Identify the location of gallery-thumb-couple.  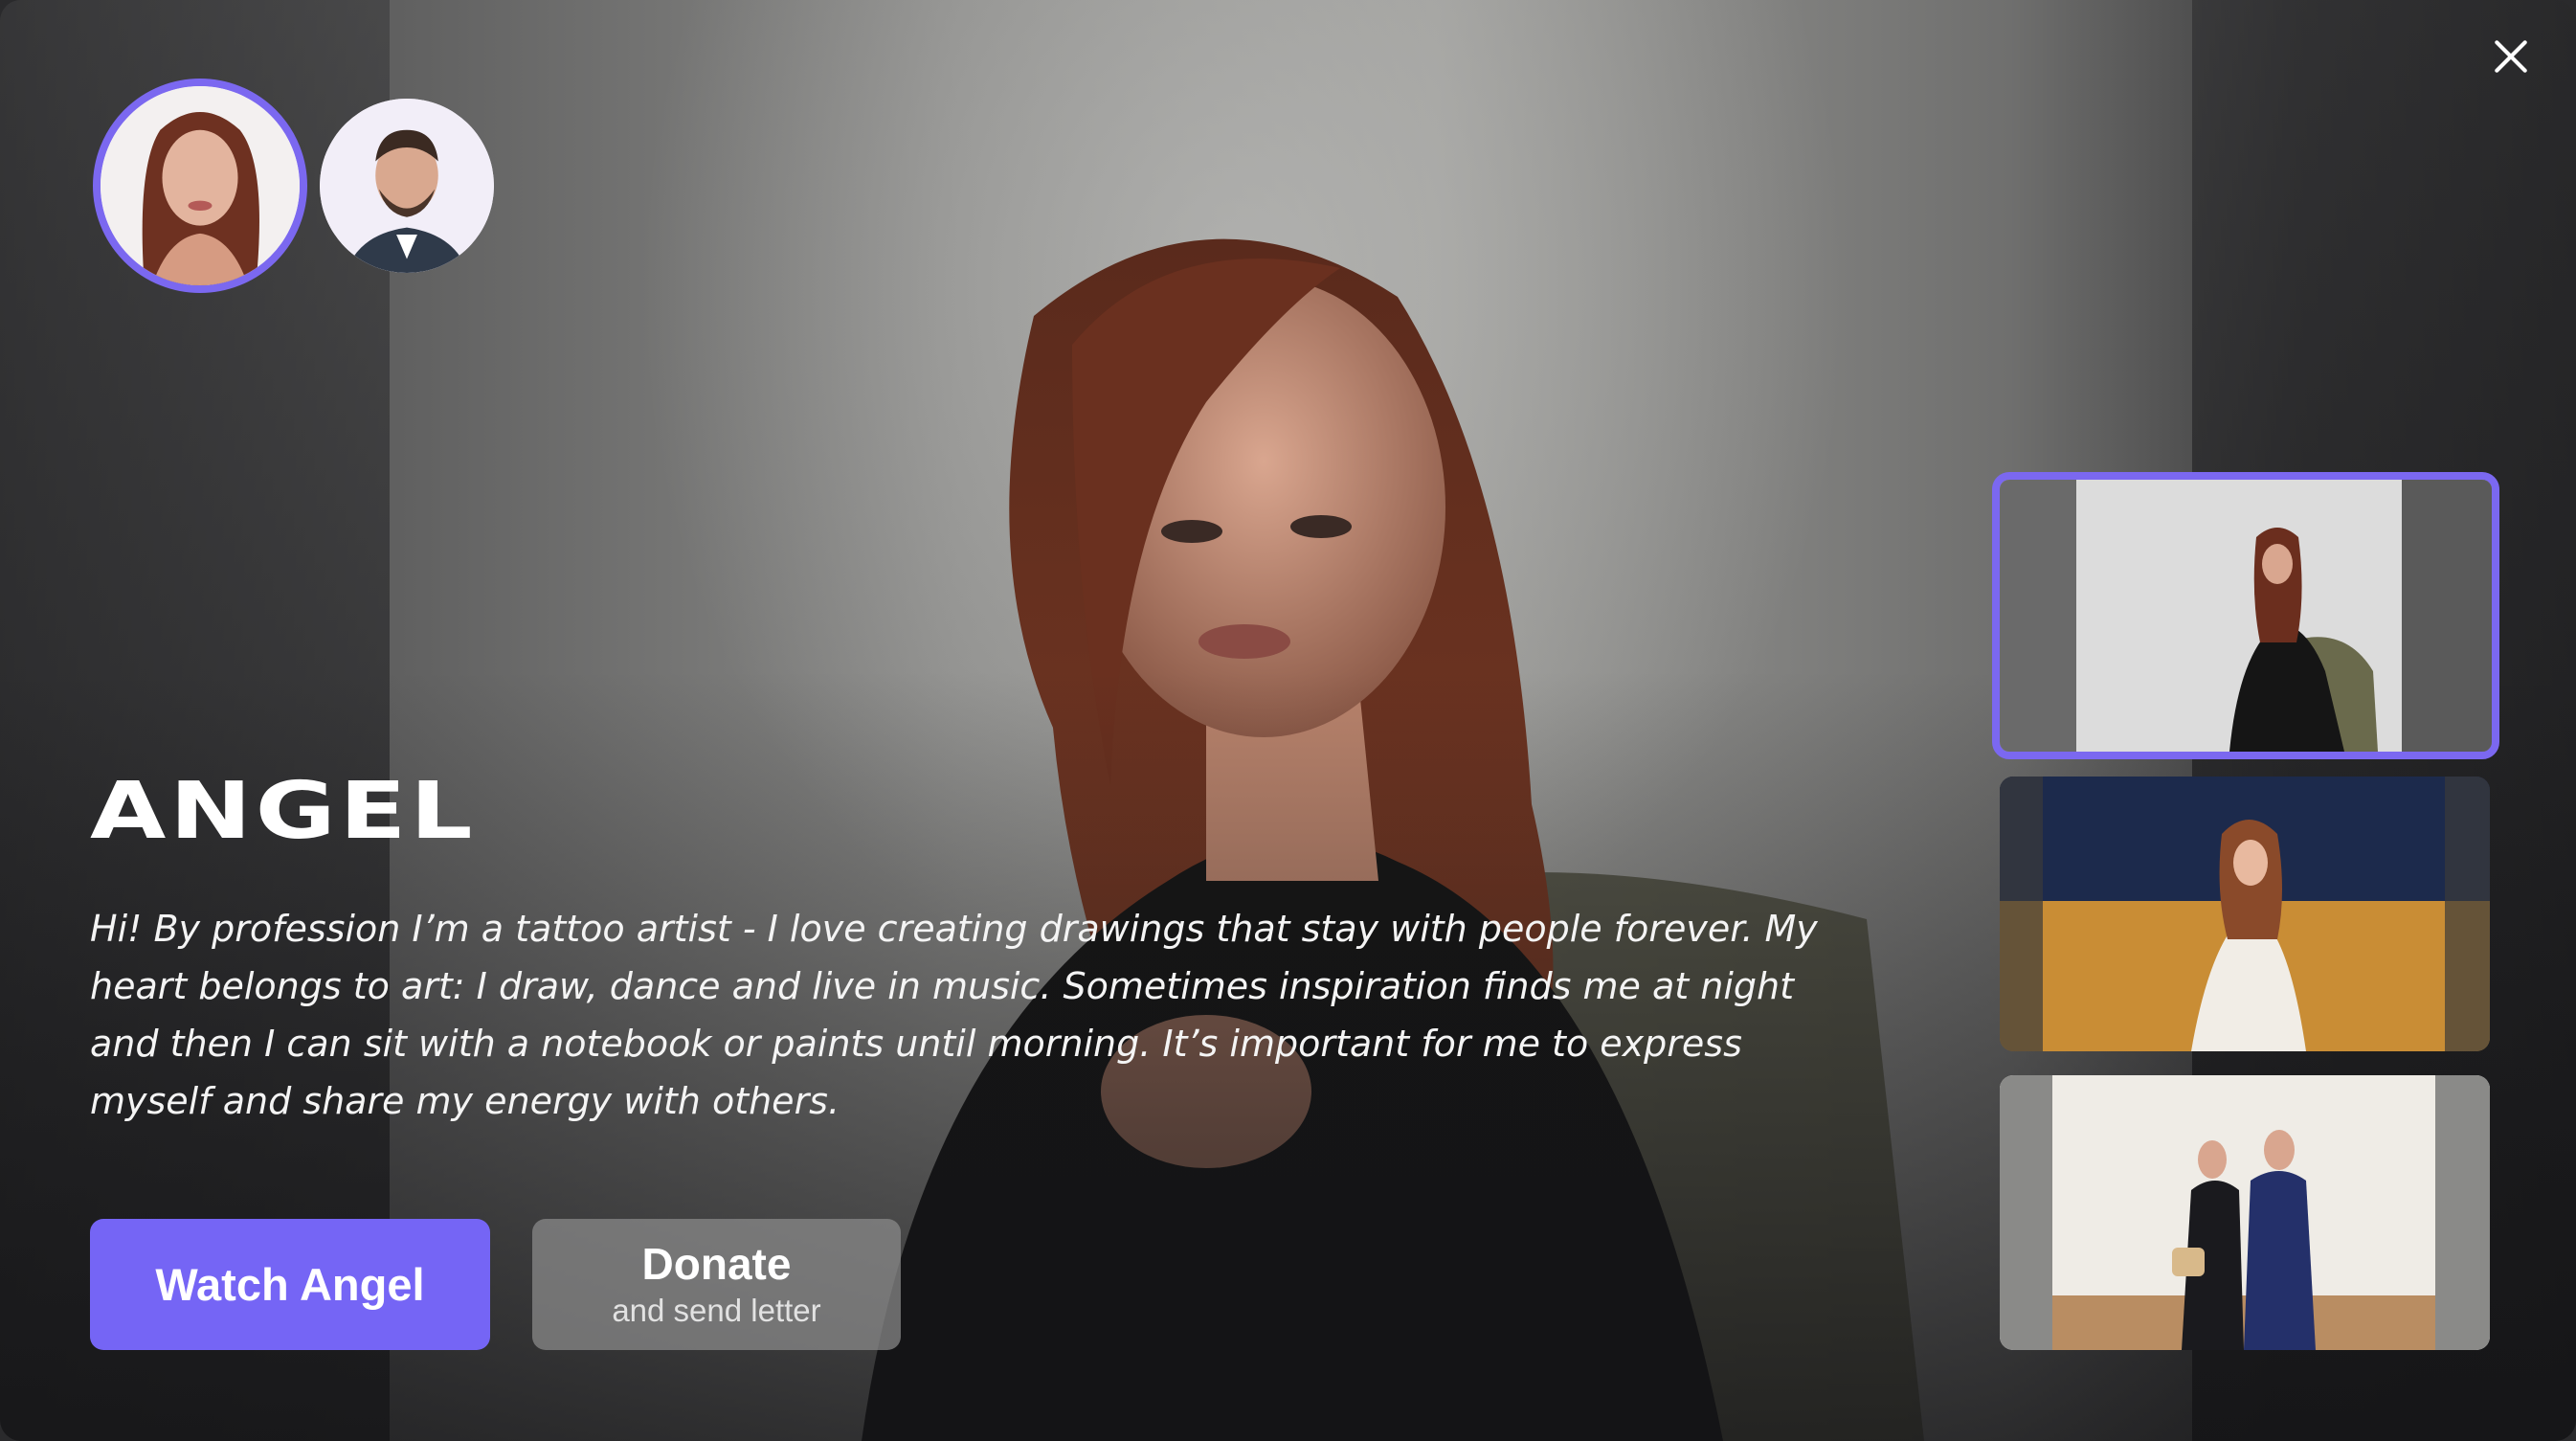
(2245, 1212).